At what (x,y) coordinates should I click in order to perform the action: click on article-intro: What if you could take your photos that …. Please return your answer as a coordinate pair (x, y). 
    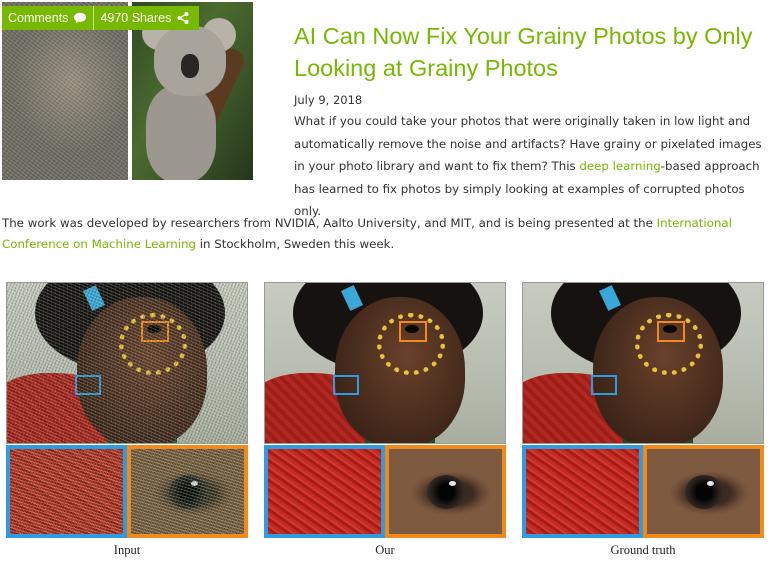
    Looking at the image, I should click on (531, 166).